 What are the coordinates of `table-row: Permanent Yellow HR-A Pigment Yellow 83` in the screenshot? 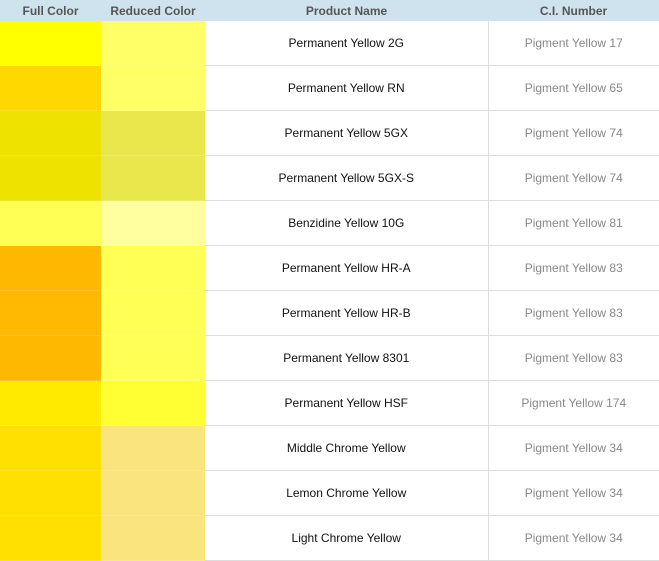 It's located at (329, 268).